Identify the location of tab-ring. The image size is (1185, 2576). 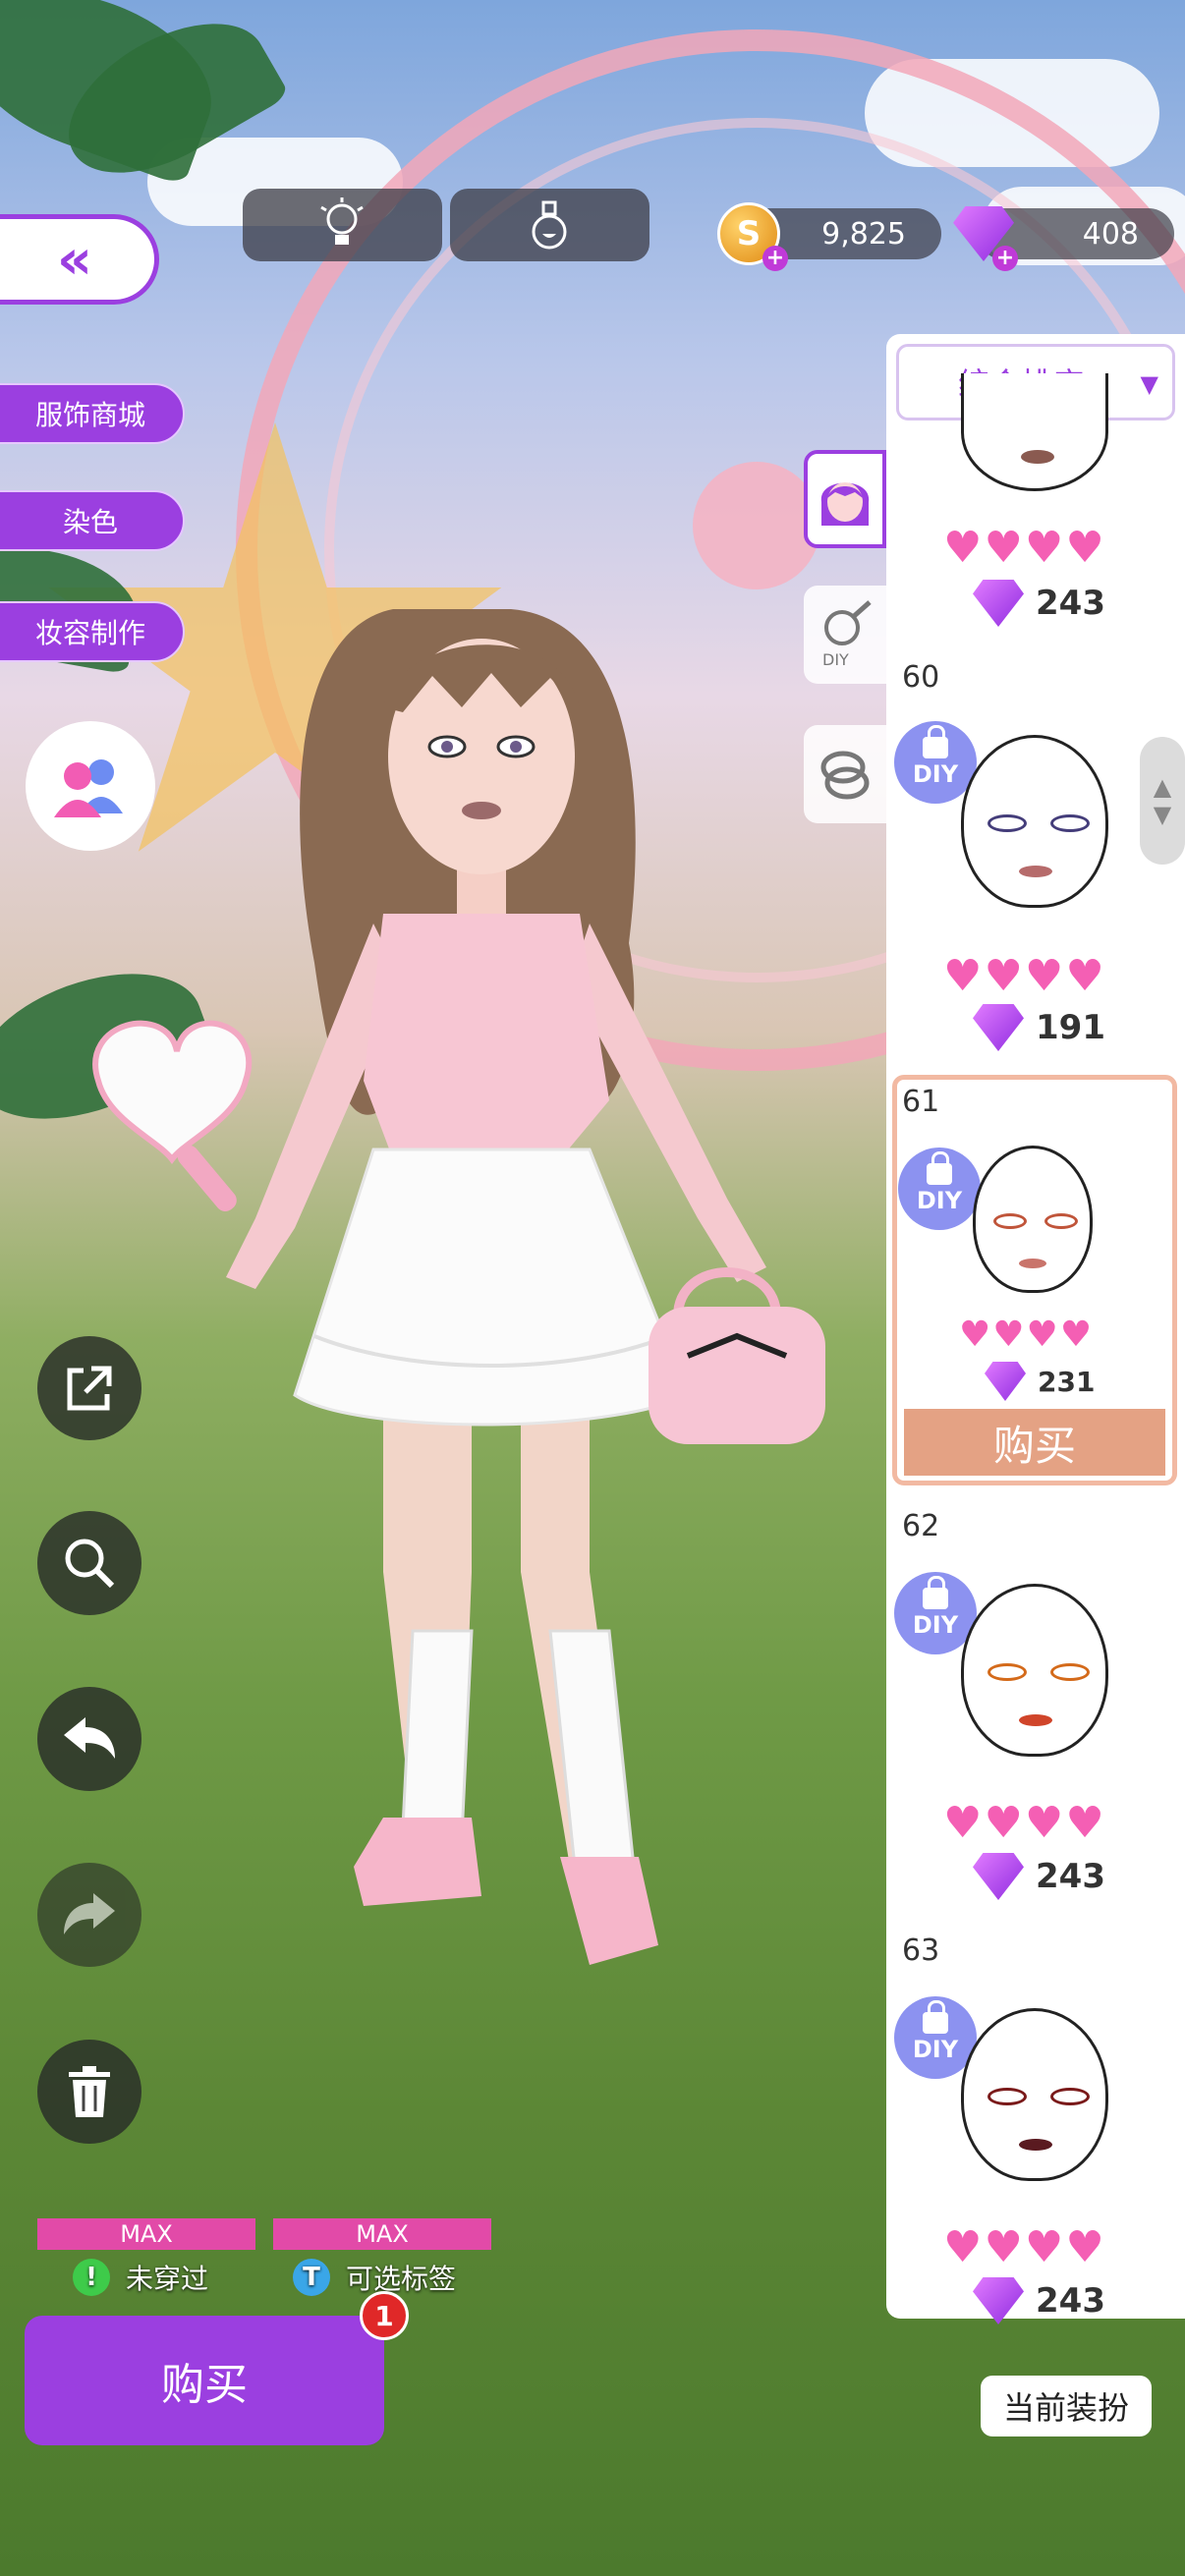
(845, 774).